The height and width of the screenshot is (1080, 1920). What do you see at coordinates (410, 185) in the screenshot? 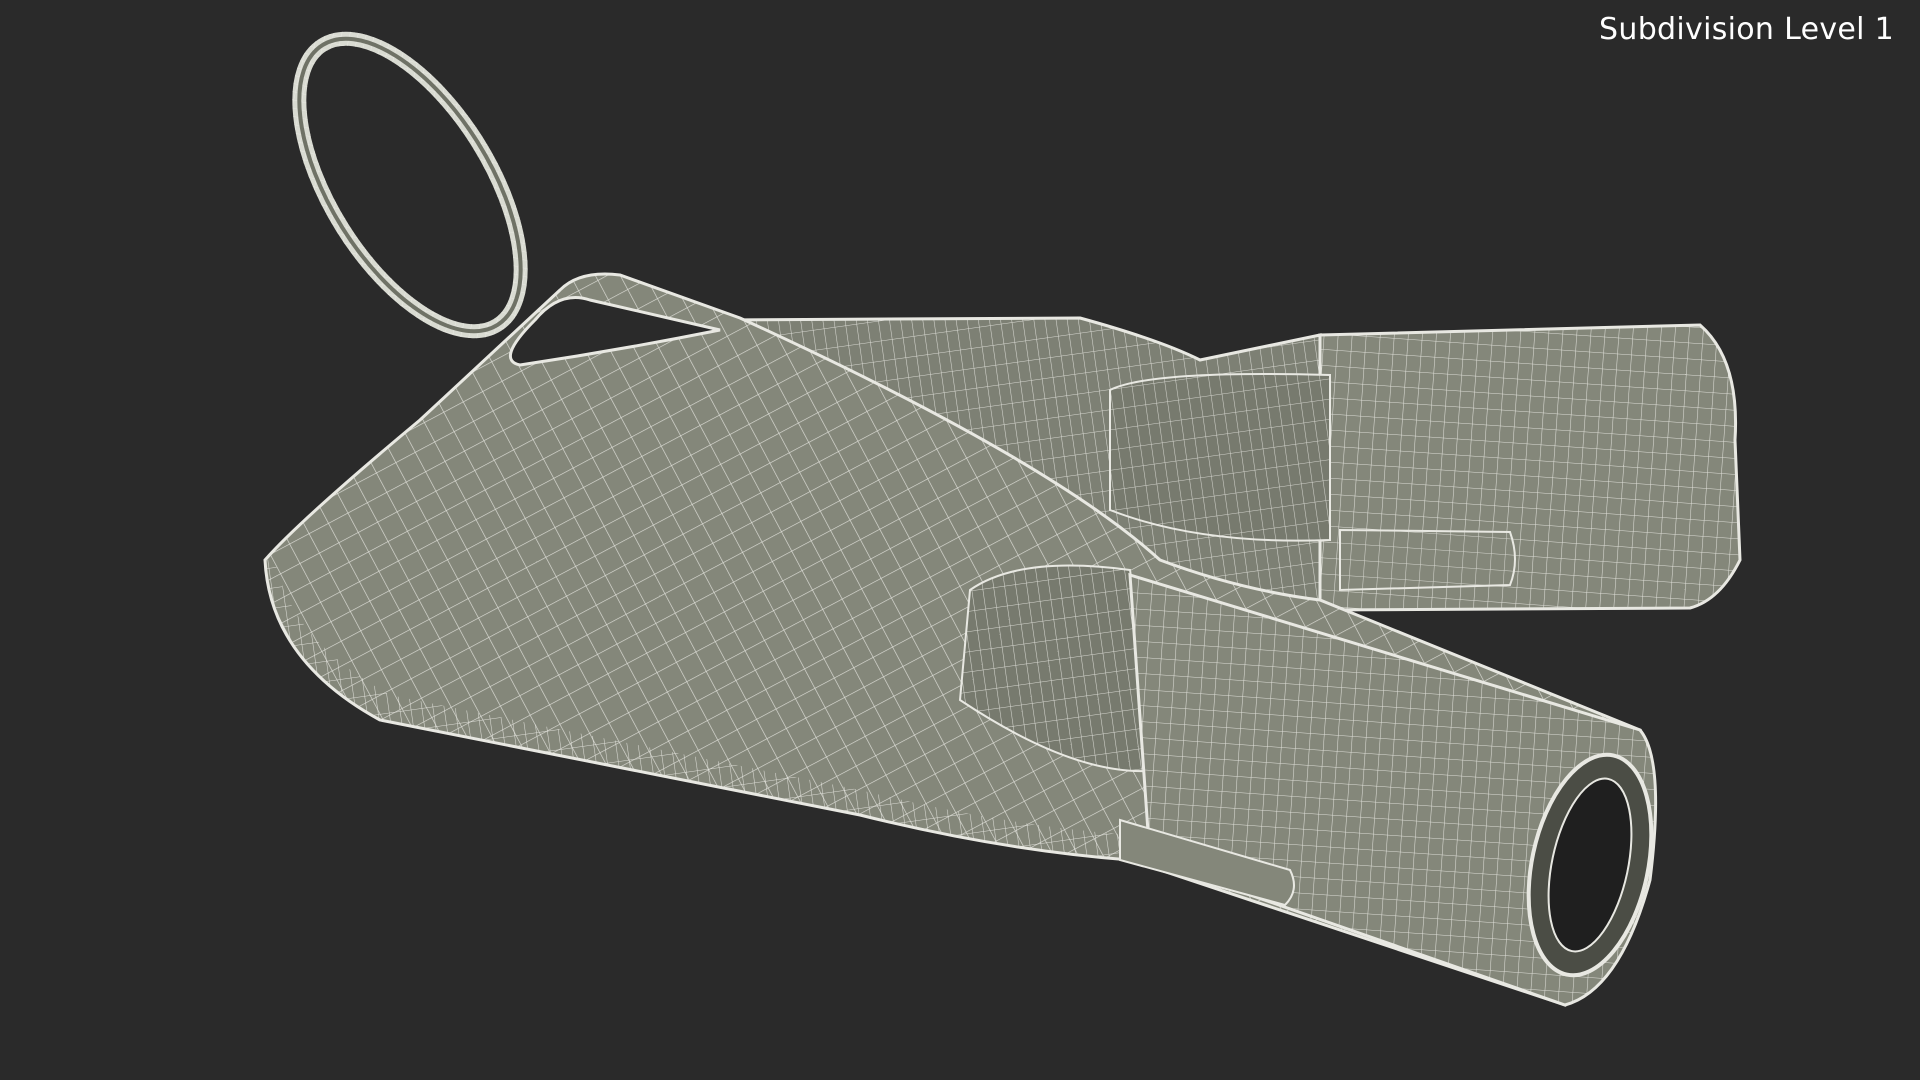
I see `key-ring` at bounding box center [410, 185].